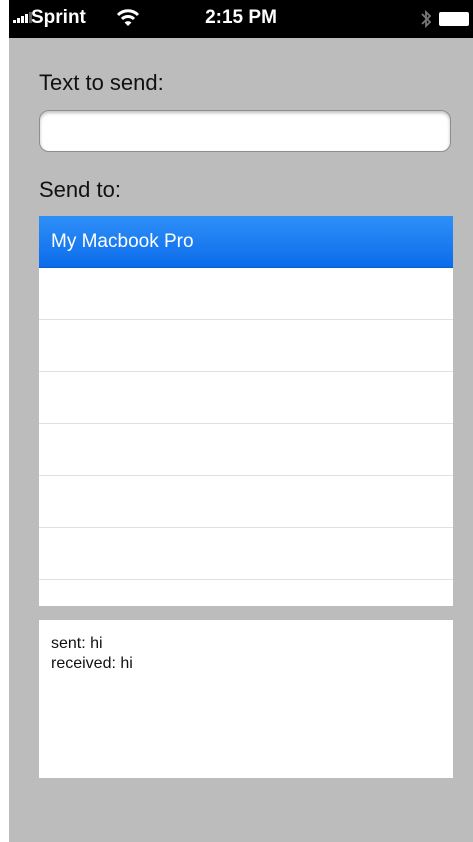 The image size is (473, 842). I want to click on status-time: 2:15 PM, so click(241, 17).